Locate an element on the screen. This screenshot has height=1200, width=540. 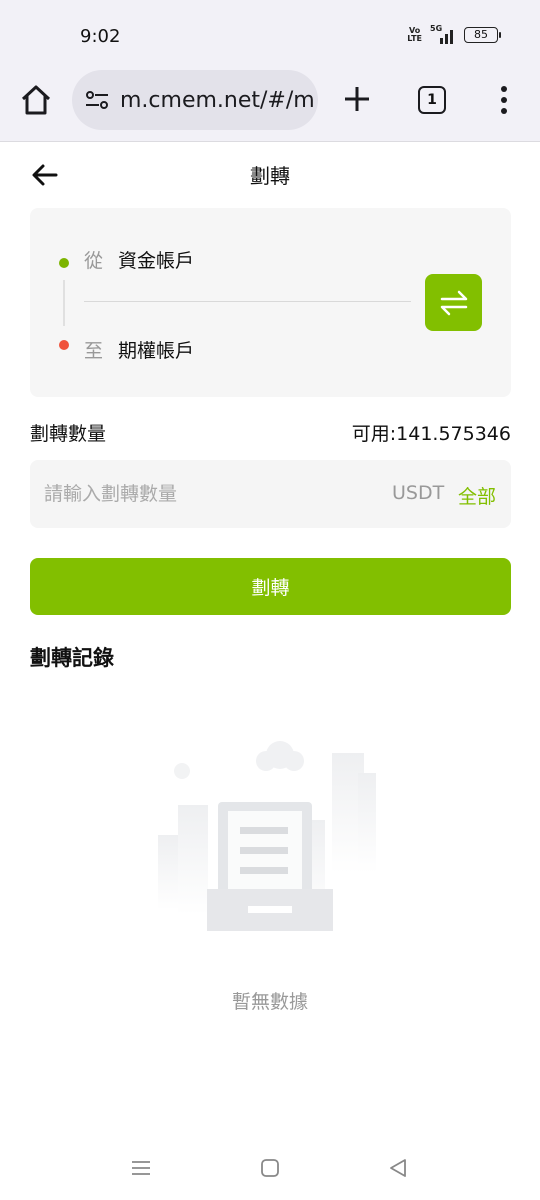
account-card: 從 資金帳戶 至 期權帳戶 is located at coordinates (270, 302).